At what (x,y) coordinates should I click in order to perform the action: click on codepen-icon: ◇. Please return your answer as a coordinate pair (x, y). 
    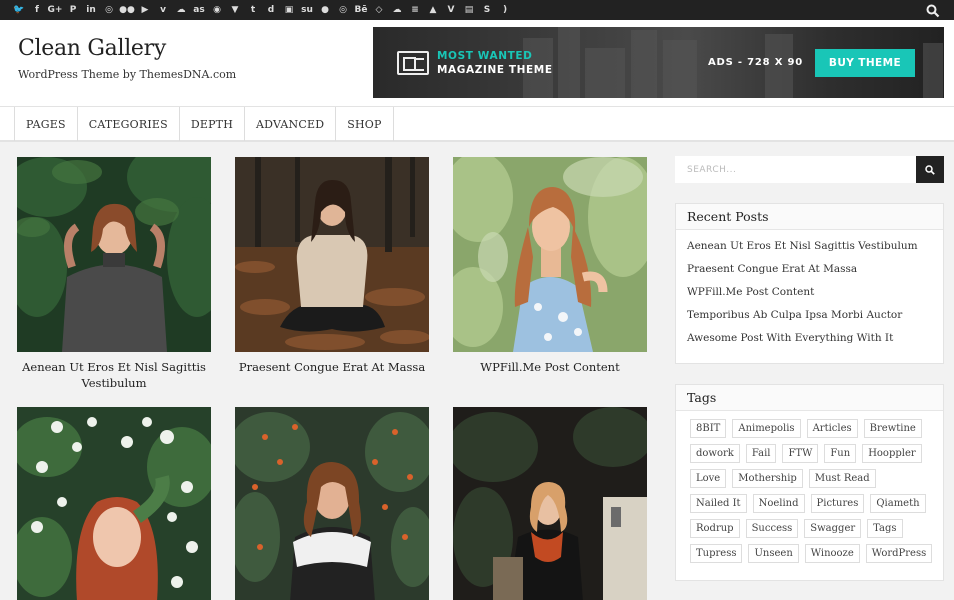
    Looking at the image, I should click on (379, 10).